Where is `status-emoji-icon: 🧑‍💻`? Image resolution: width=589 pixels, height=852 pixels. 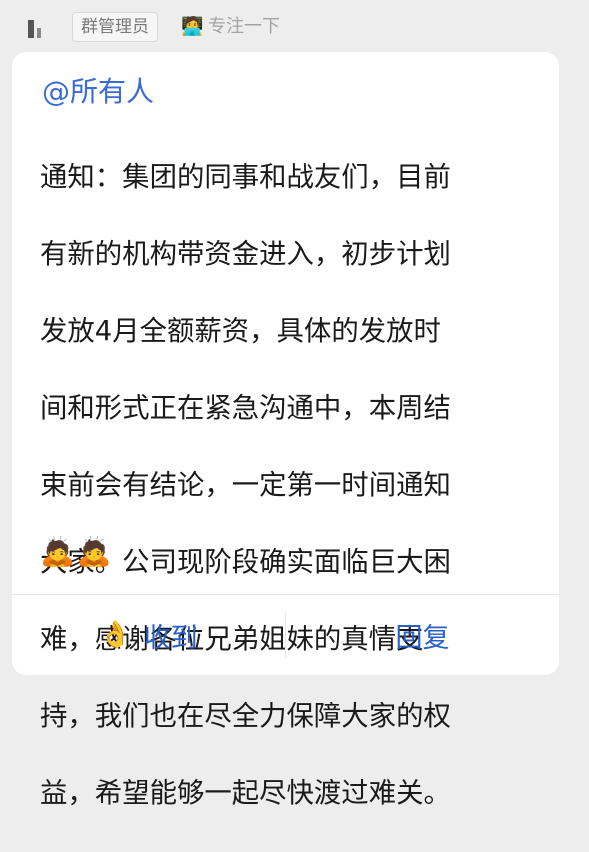
status-emoji-icon: 🧑‍💻 is located at coordinates (192, 26).